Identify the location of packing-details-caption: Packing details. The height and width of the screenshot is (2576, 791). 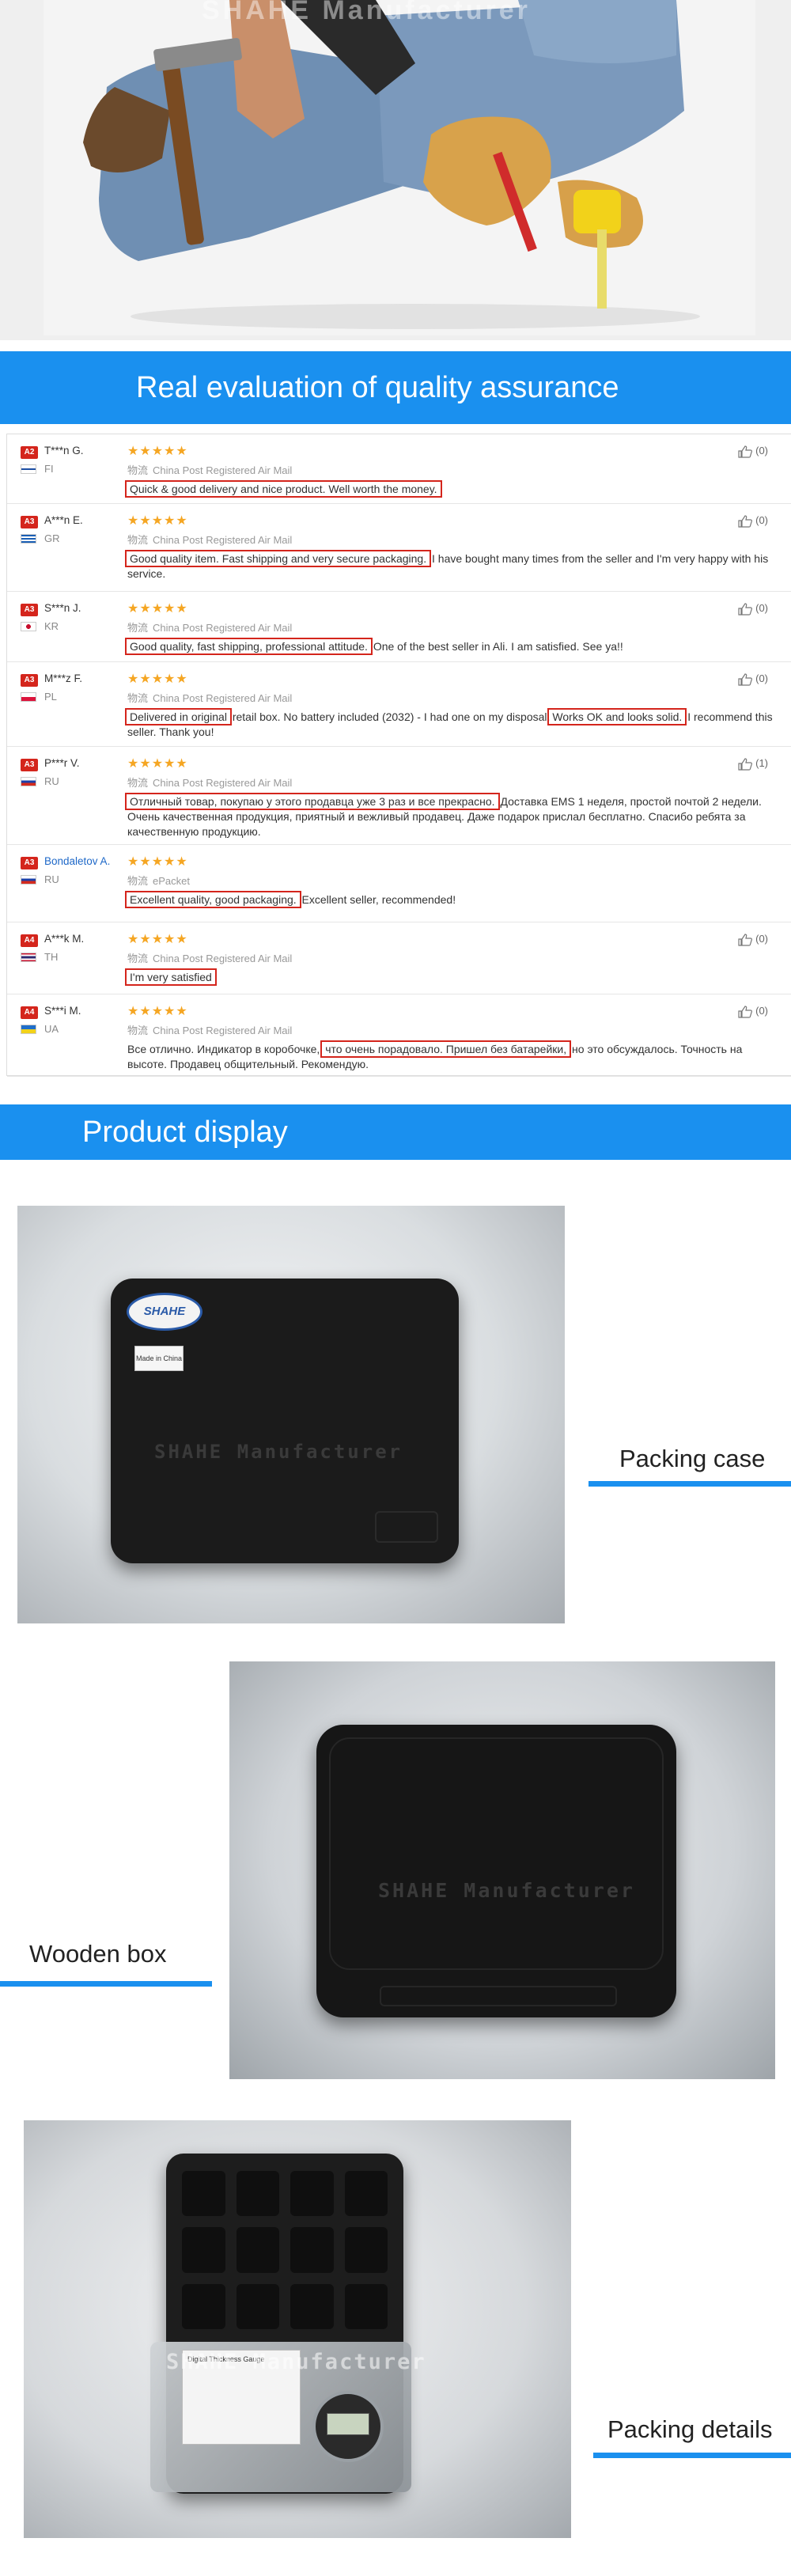
(690, 2429).